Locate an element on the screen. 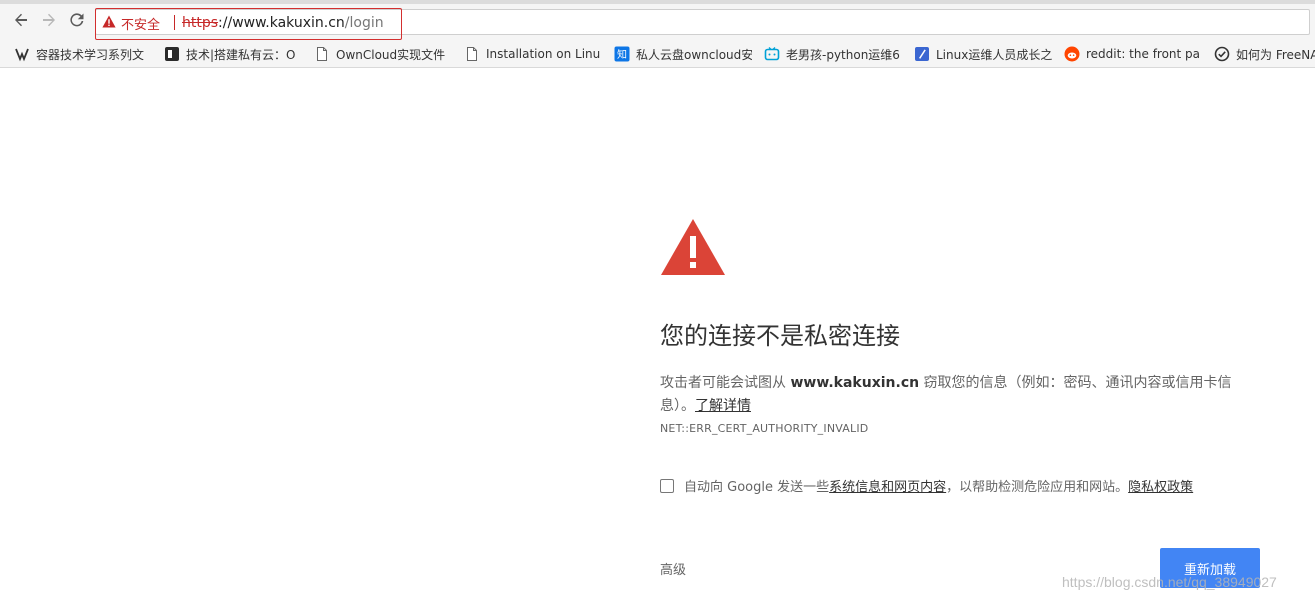  forward-button is located at coordinates (49, 22).